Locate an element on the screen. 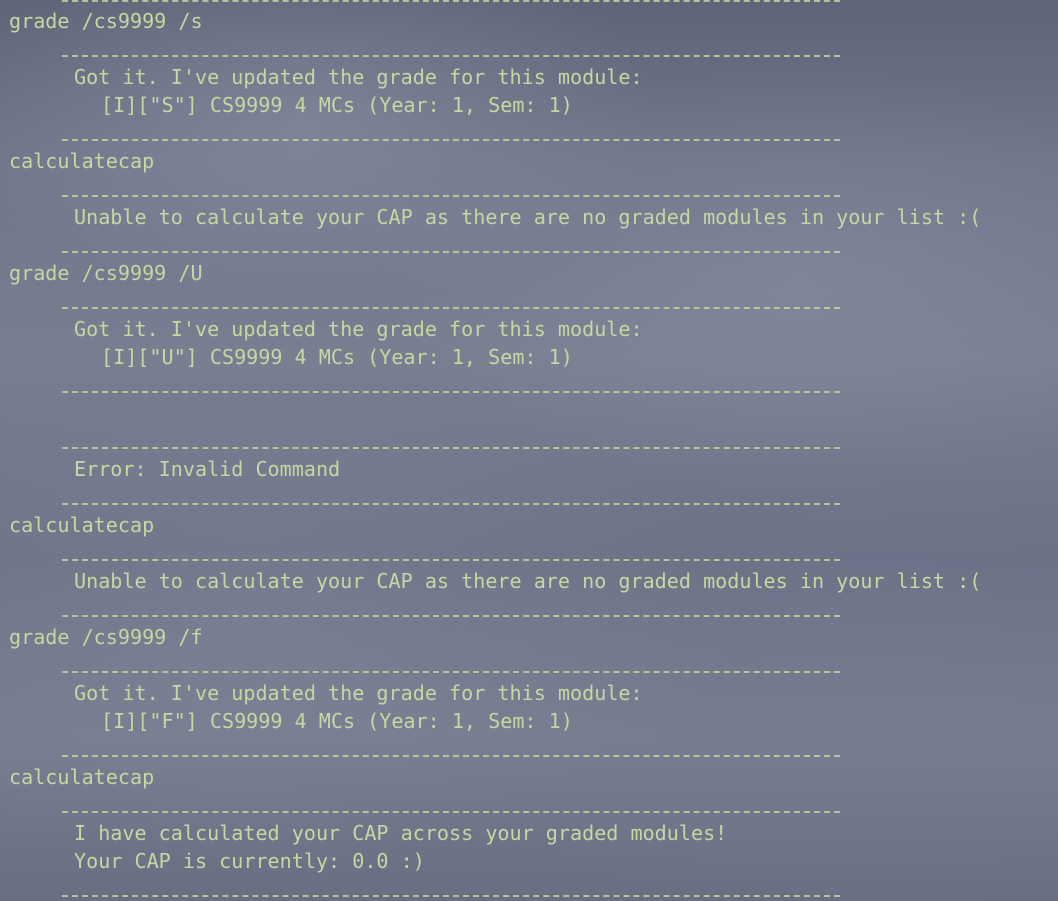  command-line: grade /cs9999 /U is located at coordinates (106, 273).